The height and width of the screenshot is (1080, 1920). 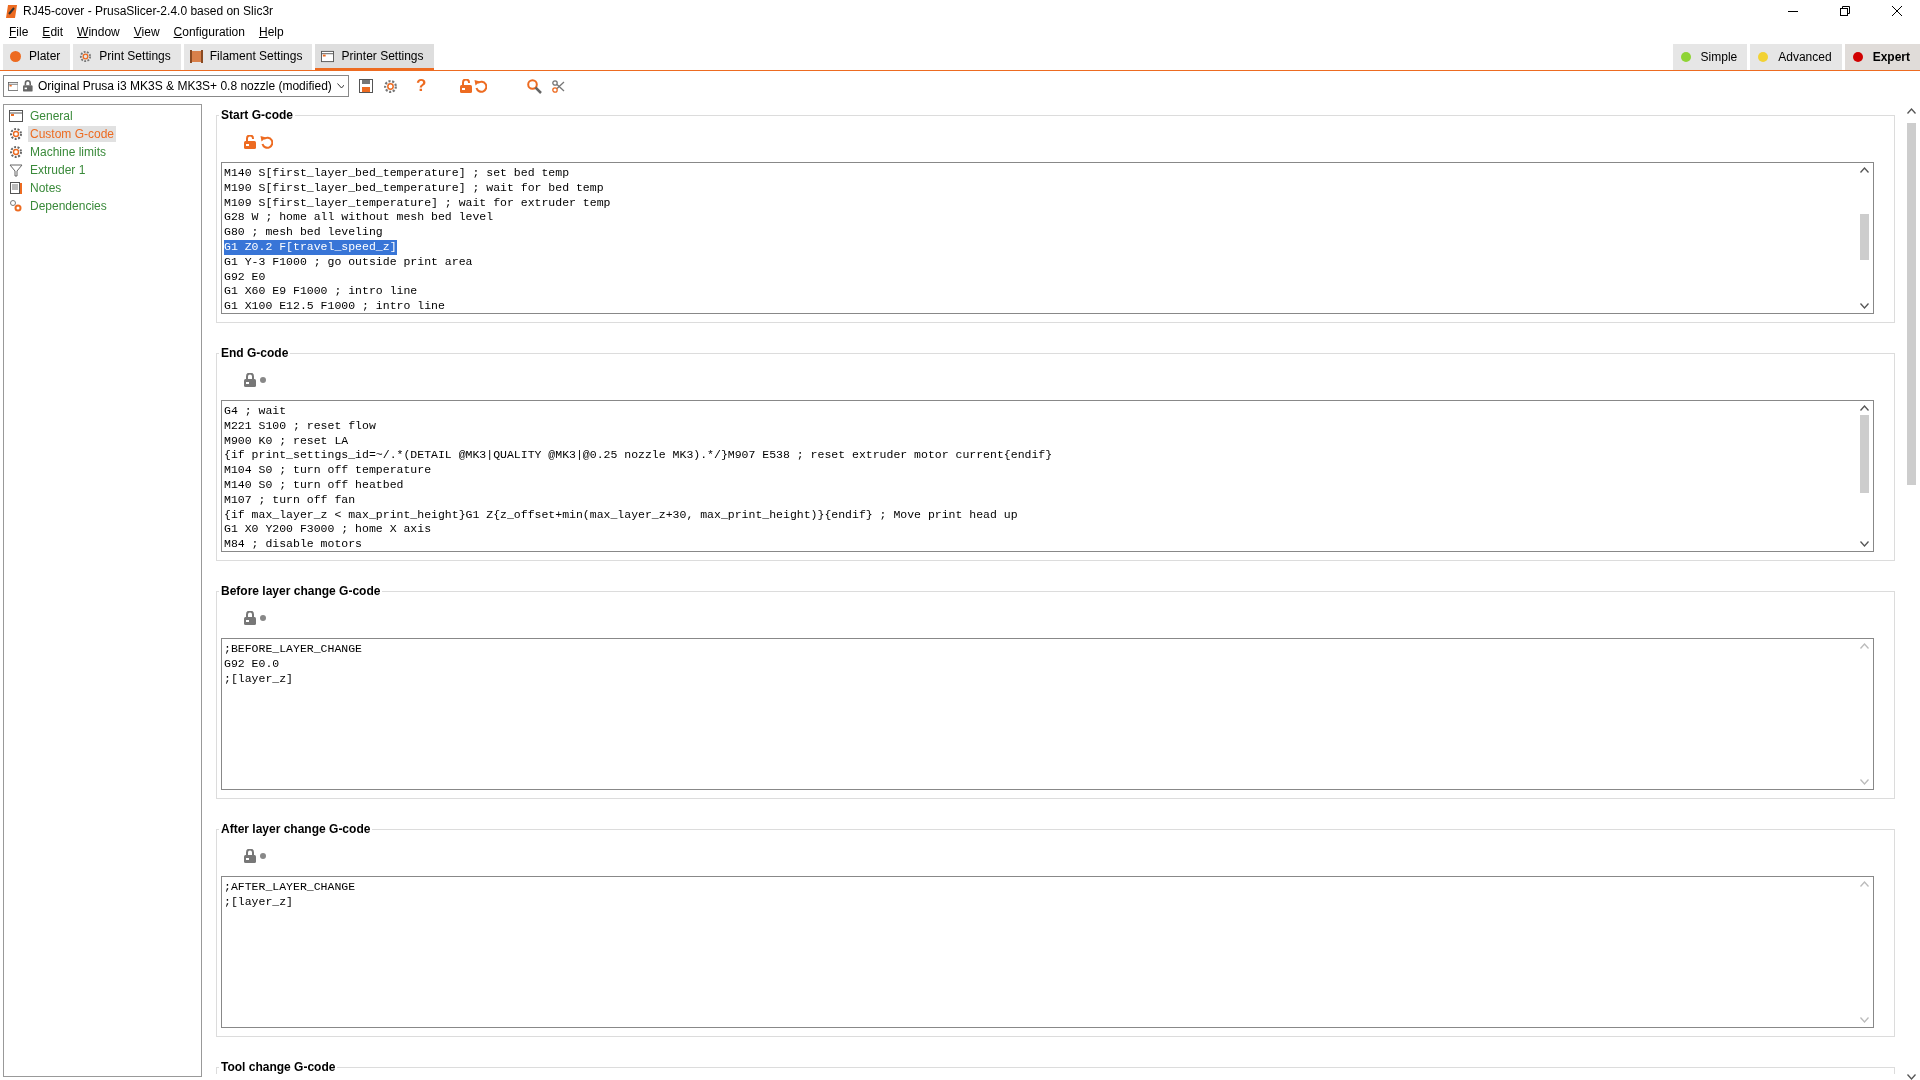 I want to click on mode-button: Advanced, so click(x=1796, y=57).